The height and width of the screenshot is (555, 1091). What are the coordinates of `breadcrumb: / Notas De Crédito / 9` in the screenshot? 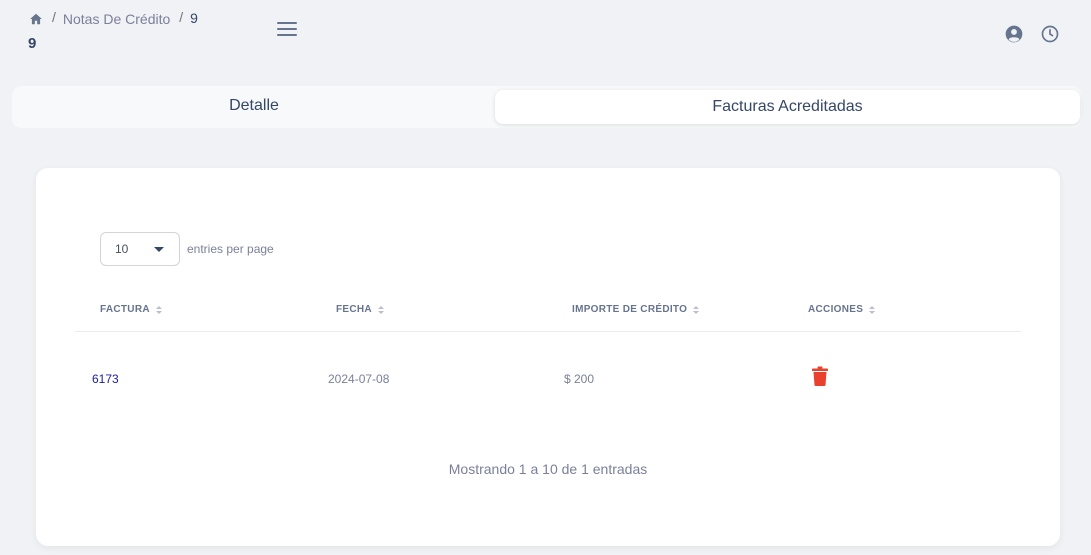 It's located at (113, 18).